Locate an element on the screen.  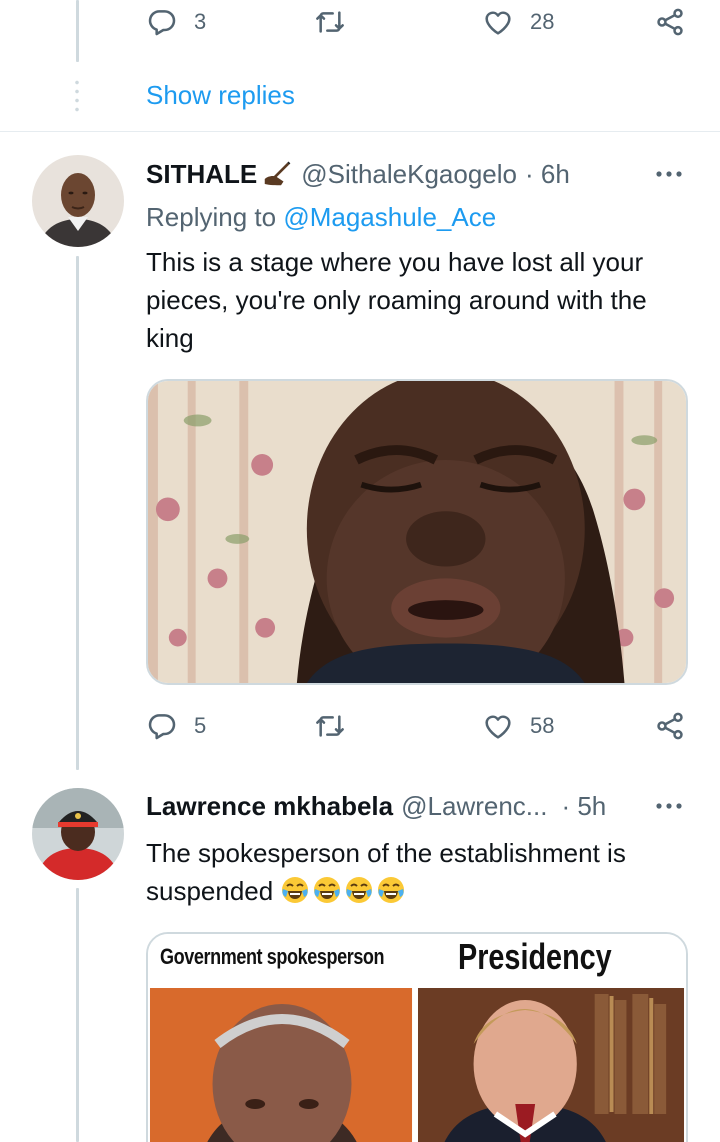
replying-to-mention: @Magashule_Ace is located at coordinates (389, 217).